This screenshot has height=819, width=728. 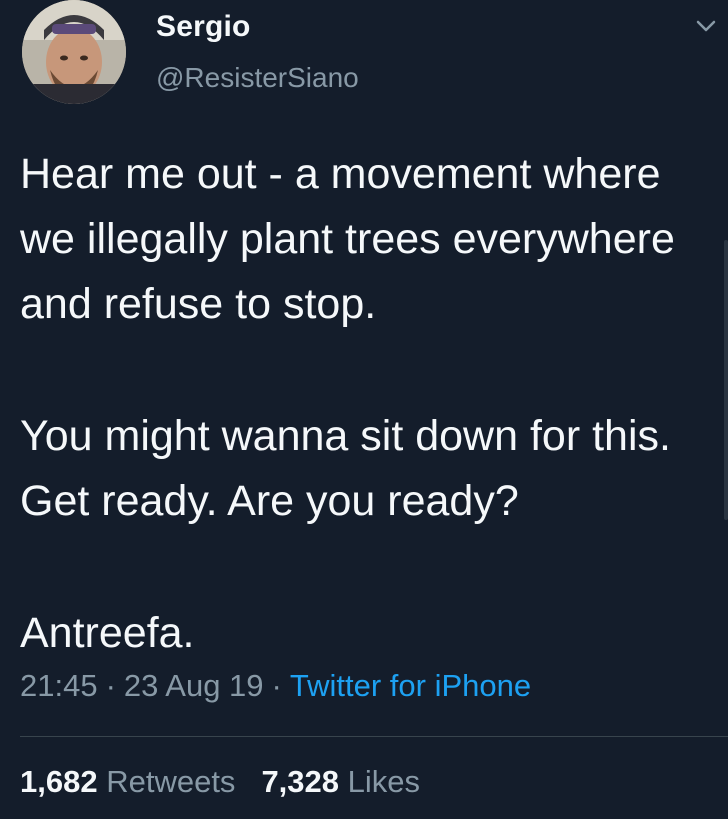 I want to click on tweet-source-link: Twitter for iPhone, so click(x=410, y=685).